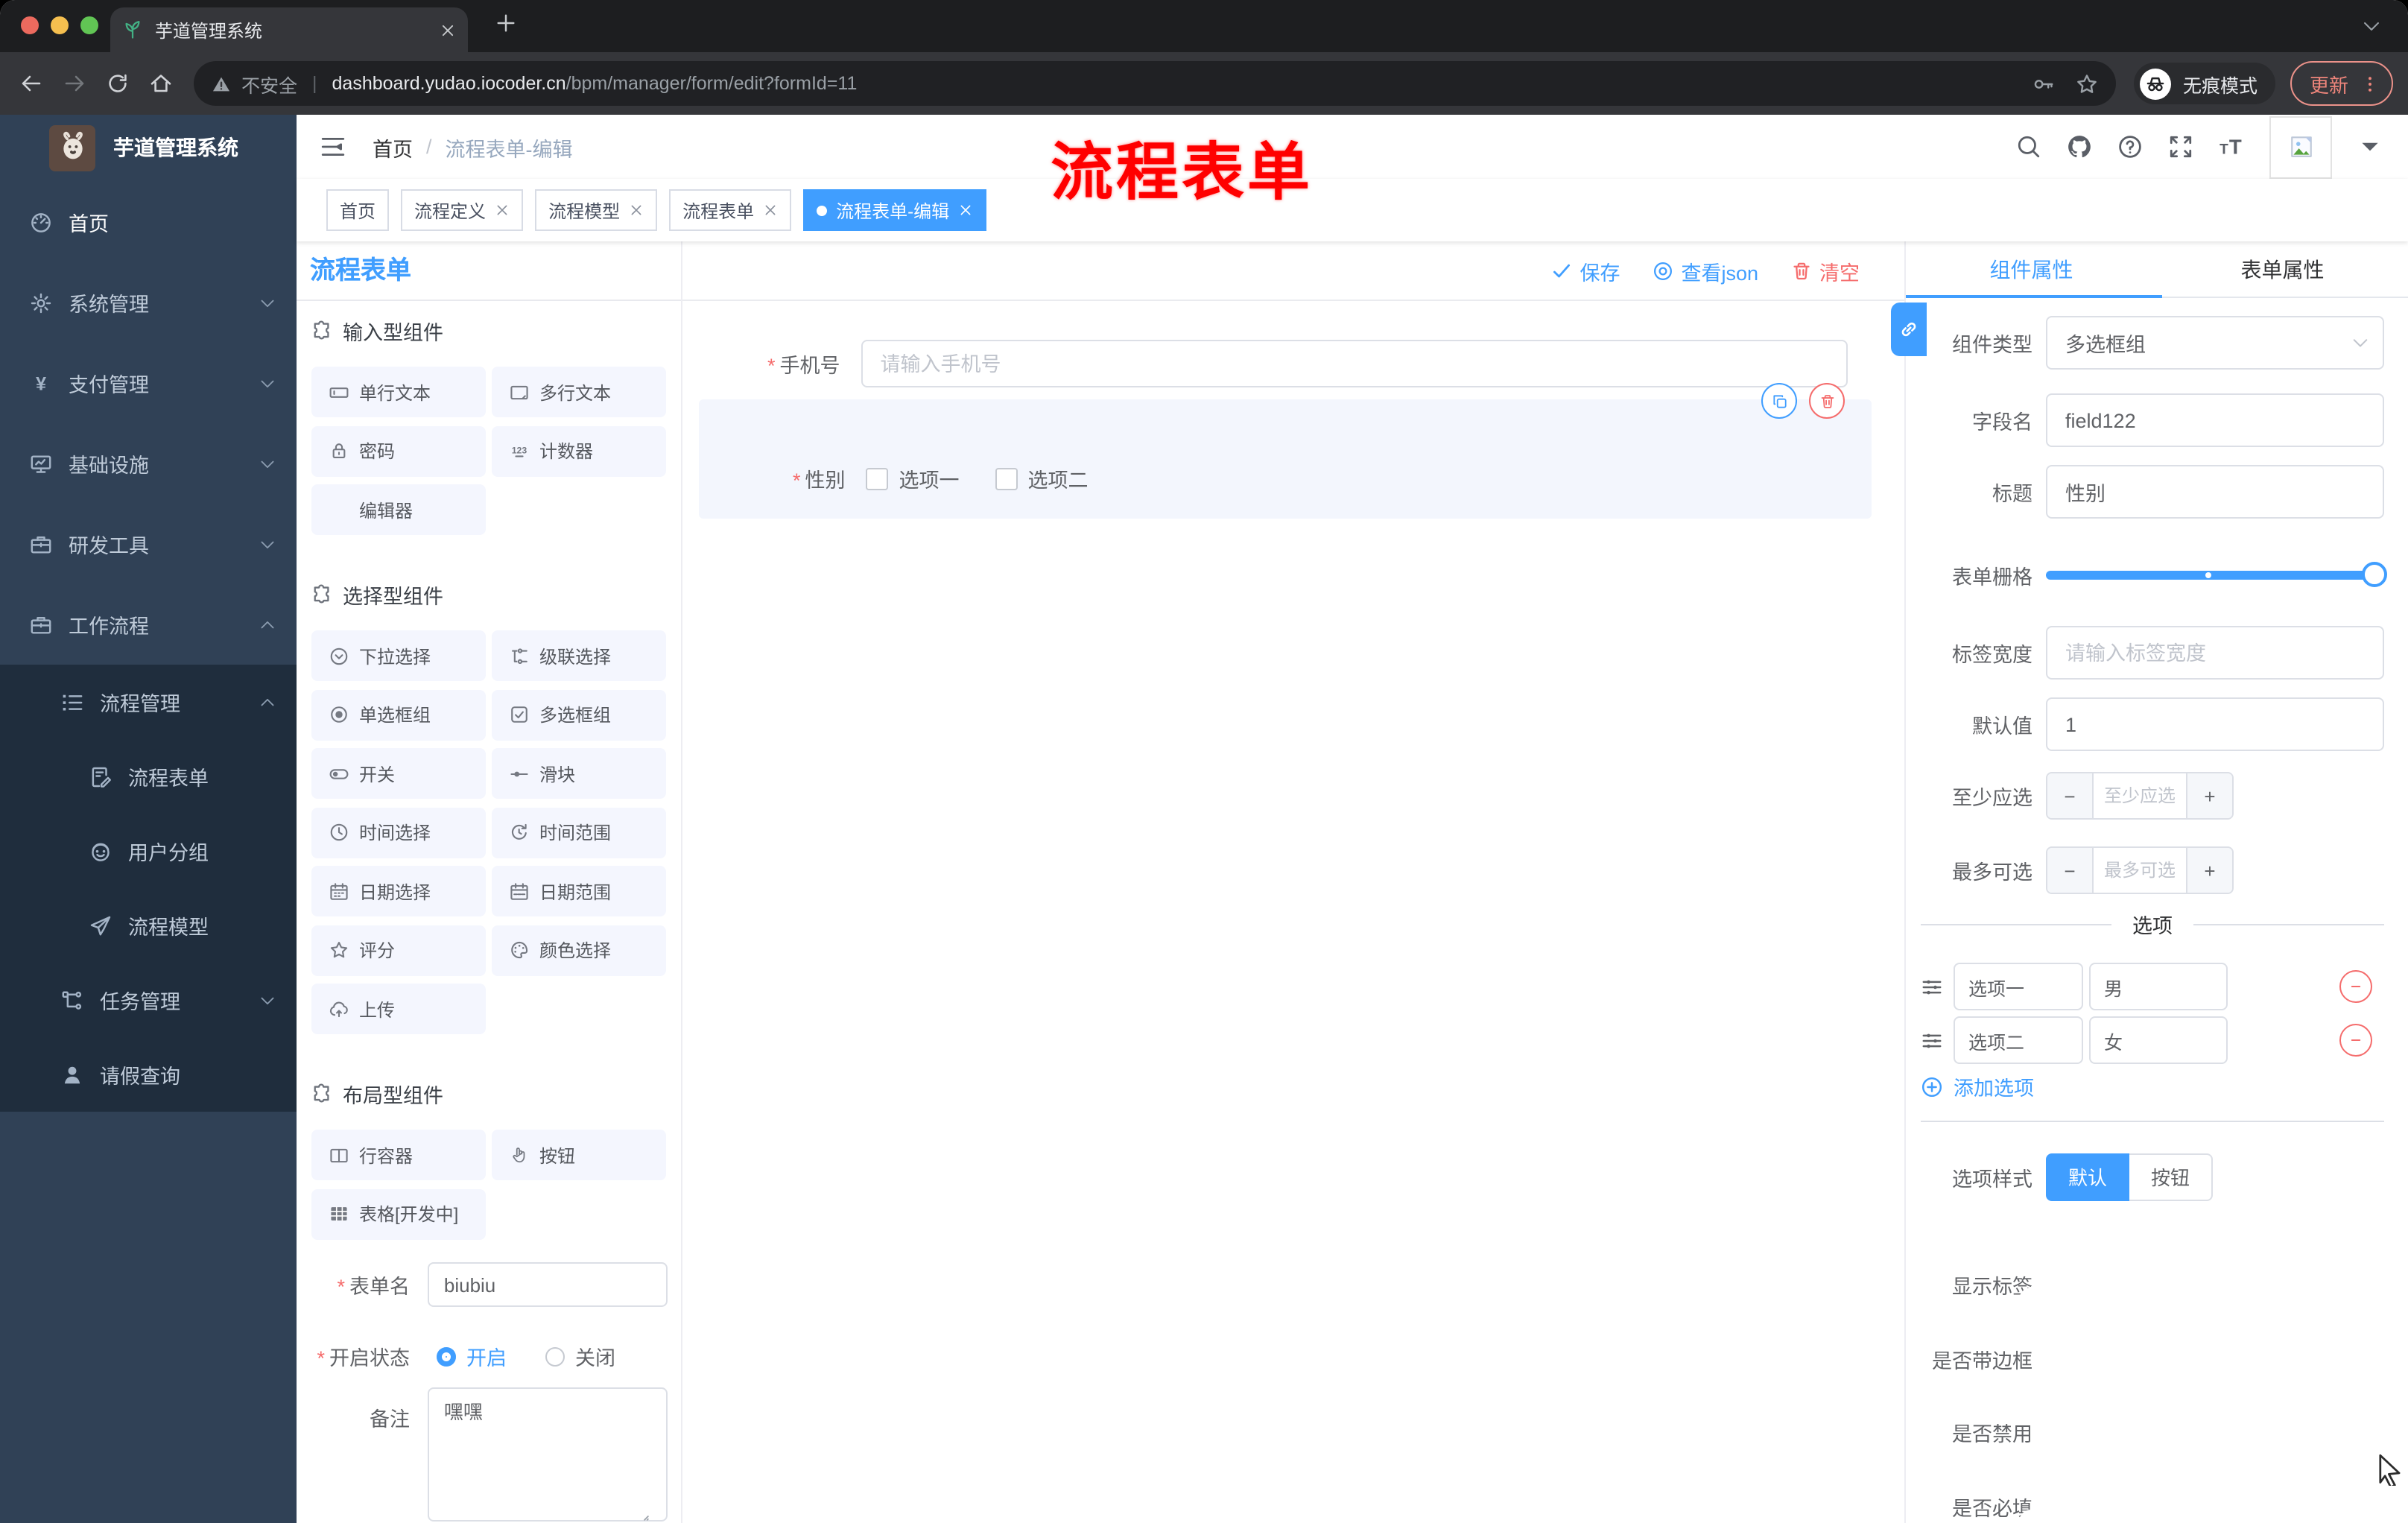 The image size is (2408, 1523). I want to click on copy-field-button, so click(1779, 401).